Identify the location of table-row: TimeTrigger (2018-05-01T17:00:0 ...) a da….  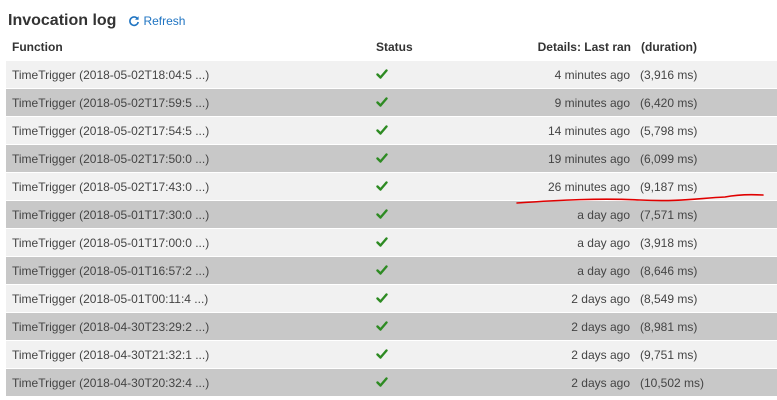
(391, 243).